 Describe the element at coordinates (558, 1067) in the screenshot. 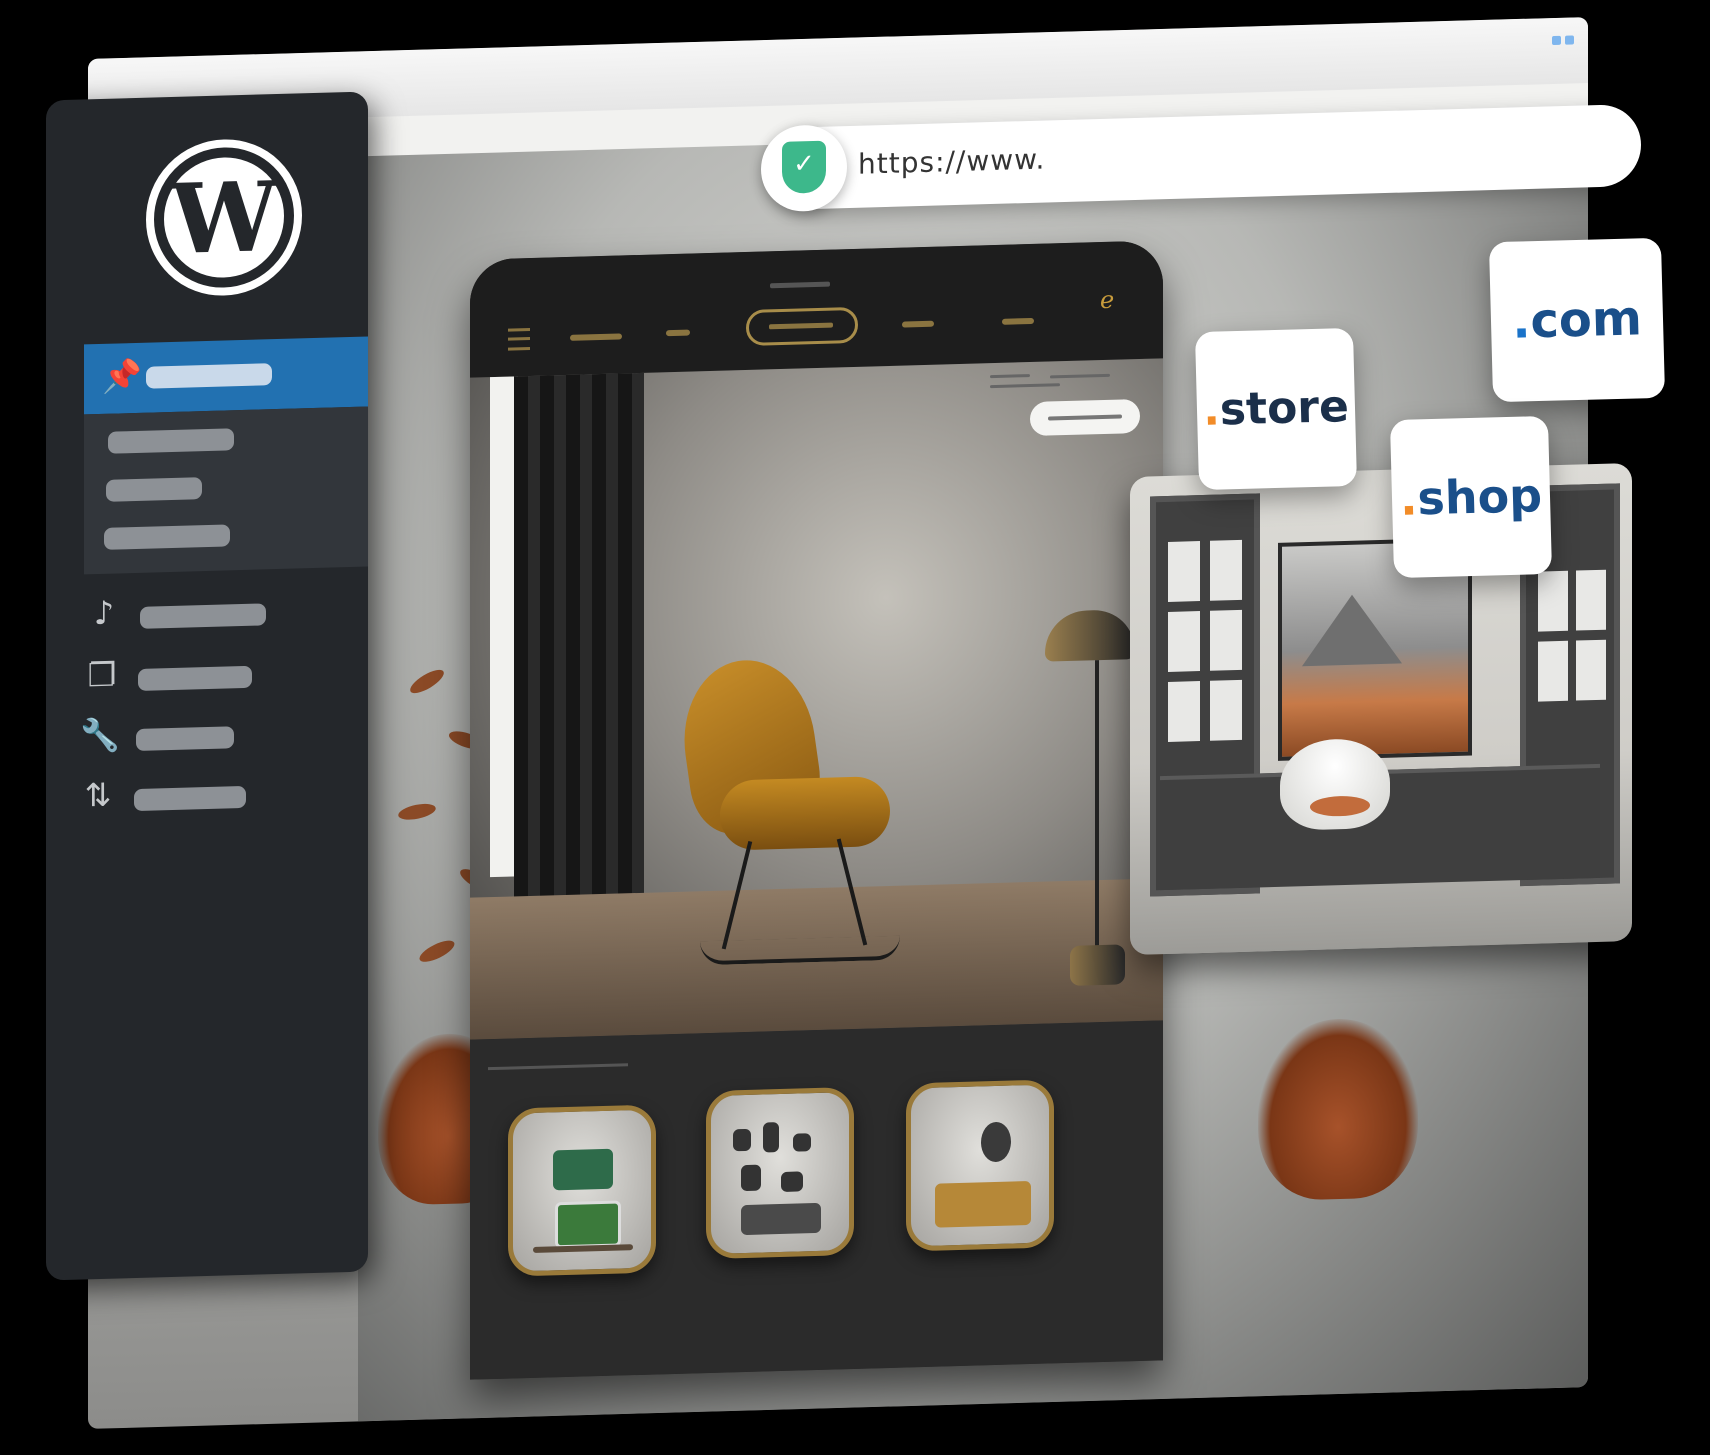

I see `section-heading-line` at that location.